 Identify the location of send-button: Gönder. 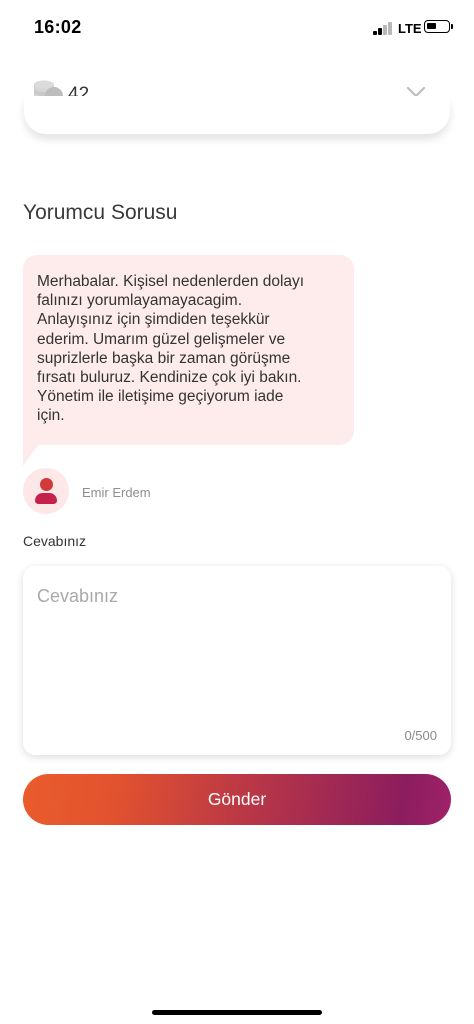
(237, 799).